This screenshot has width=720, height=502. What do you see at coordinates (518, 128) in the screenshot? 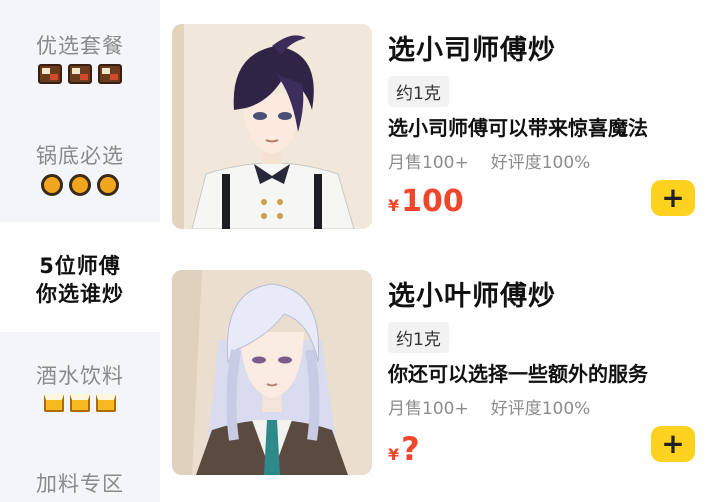
I see `item-description: 选小司师傅可以带来惊喜魔法` at bounding box center [518, 128].